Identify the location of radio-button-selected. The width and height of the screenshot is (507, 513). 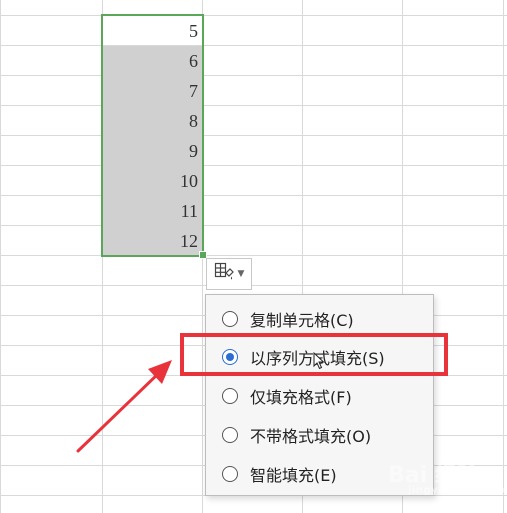
(230, 357).